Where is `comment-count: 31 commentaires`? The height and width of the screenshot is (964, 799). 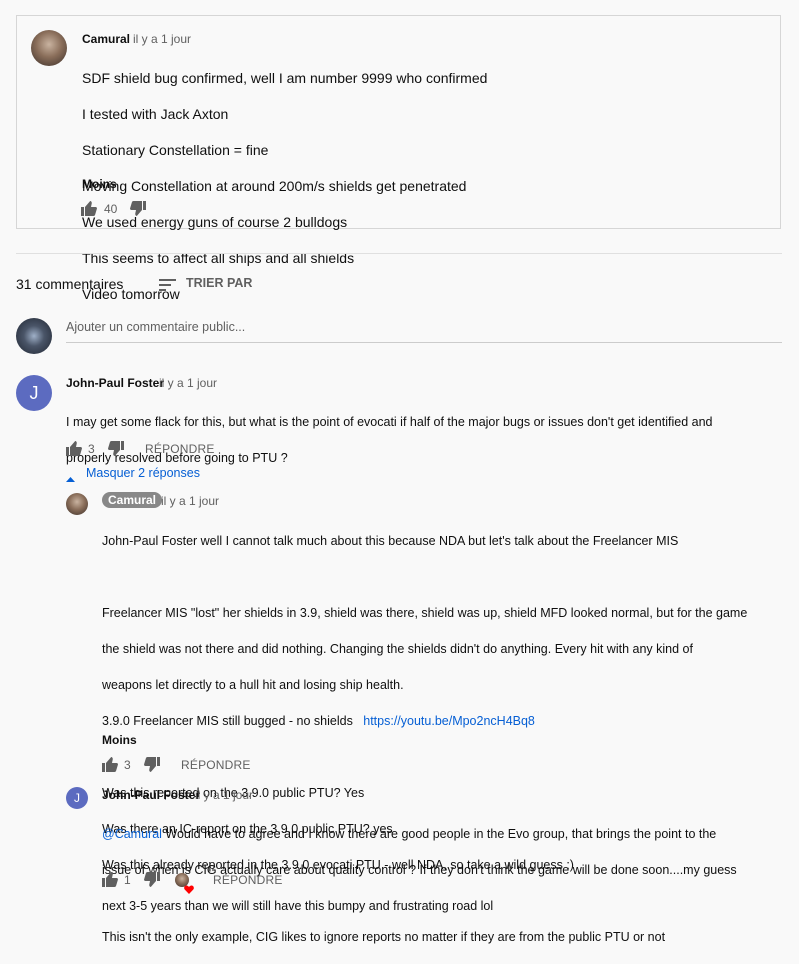 comment-count: 31 commentaires is located at coordinates (70, 284).